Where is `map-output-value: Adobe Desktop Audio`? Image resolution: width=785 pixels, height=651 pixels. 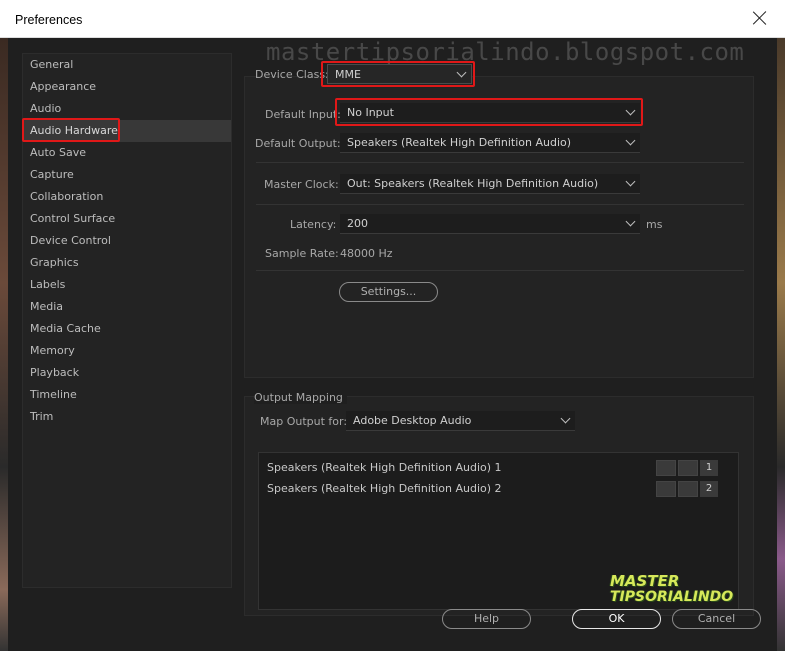 map-output-value: Adobe Desktop Audio is located at coordinates (412, 420).